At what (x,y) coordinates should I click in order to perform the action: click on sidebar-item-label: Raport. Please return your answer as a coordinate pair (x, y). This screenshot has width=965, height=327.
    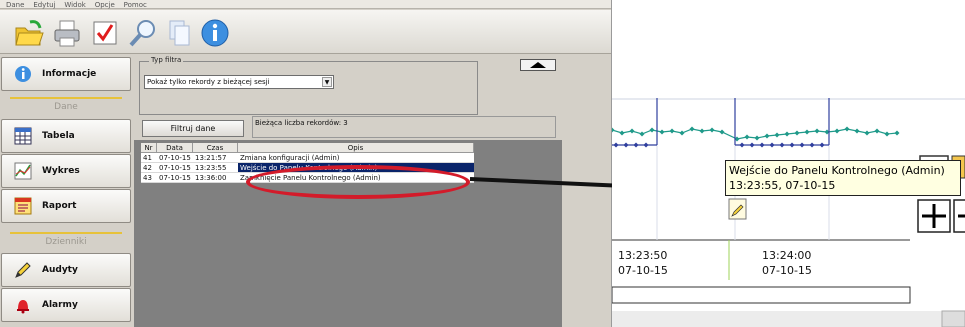
    Looking at the image, I should click on (59, 206).